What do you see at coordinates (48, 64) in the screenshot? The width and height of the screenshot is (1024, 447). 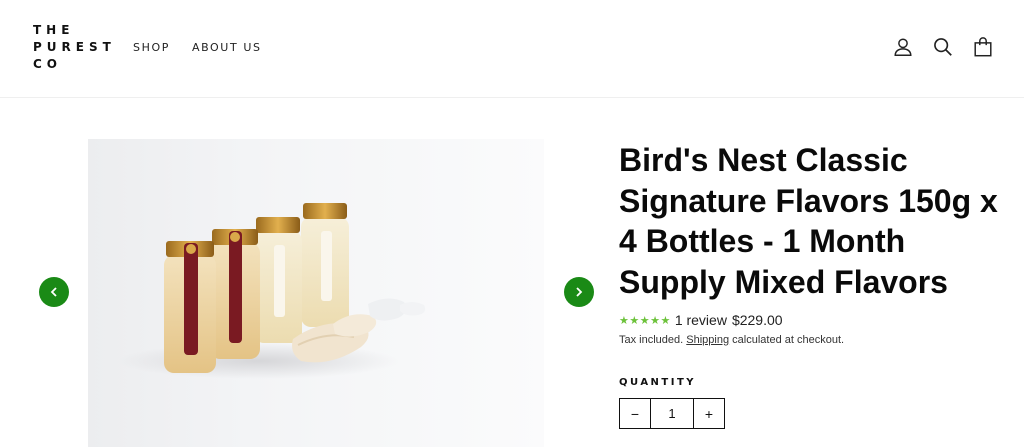 I see `brand-logo-line-3: CO` at bounding box center [48, 64].